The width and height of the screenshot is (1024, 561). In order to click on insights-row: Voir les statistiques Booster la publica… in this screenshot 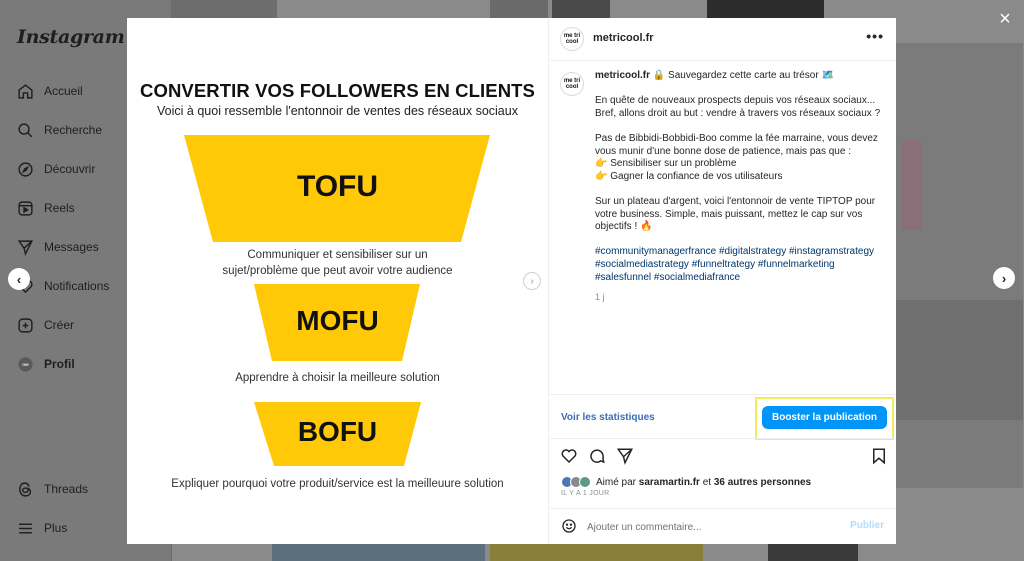, I will do `click(722, 417)`.